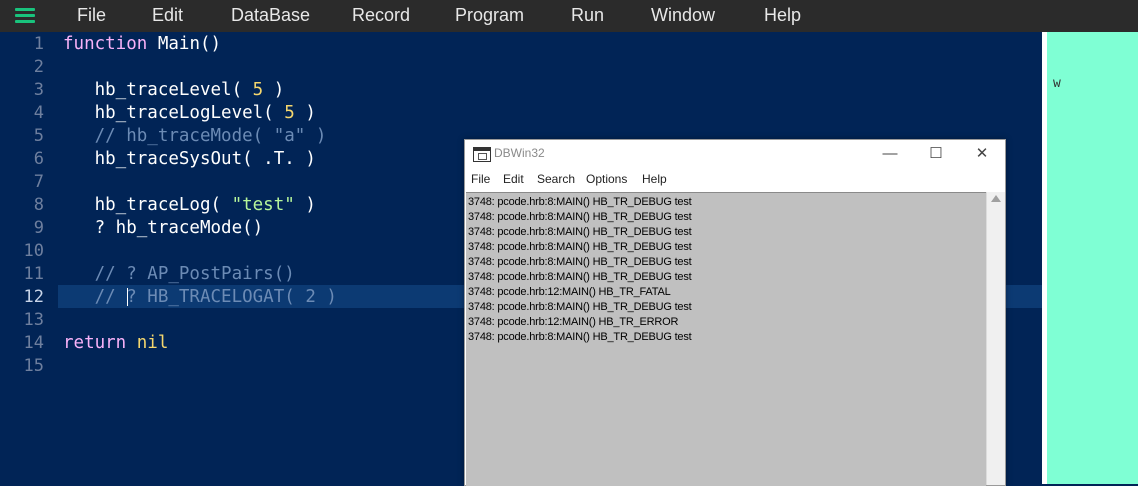 The height and width of the screenshot is (486, 1138). I want to click on code-line: hb_traceLevel( 5 ), so click(174, 90).